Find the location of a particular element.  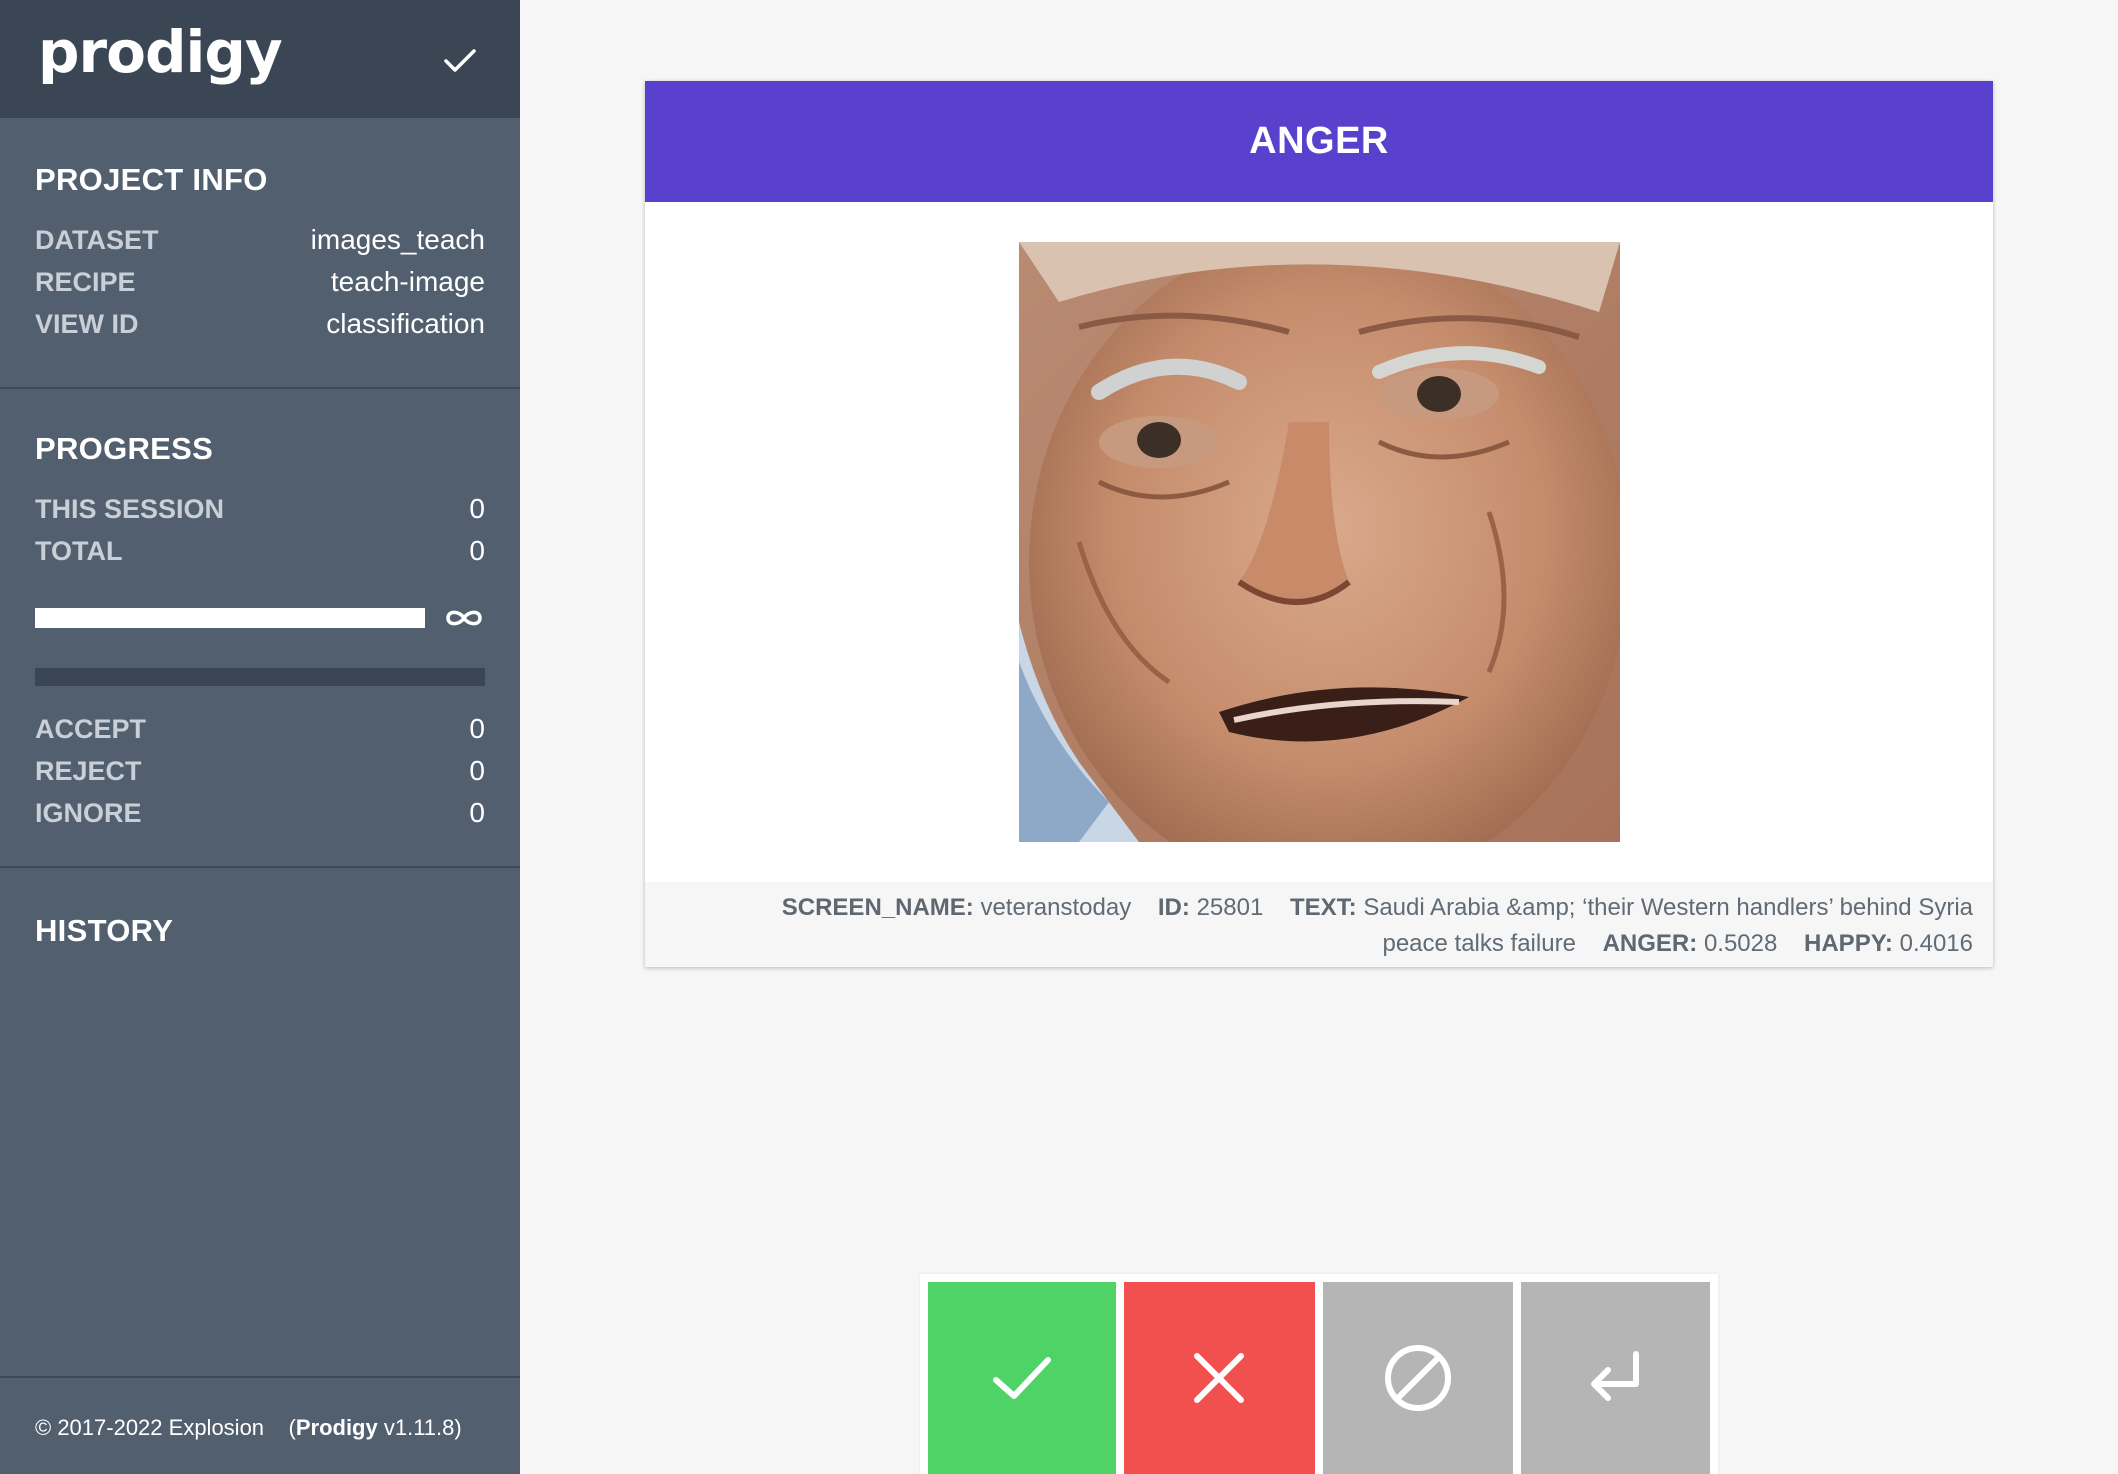

meta-screen-name-value: veteranstoday is located at coordinates (1056, 907).